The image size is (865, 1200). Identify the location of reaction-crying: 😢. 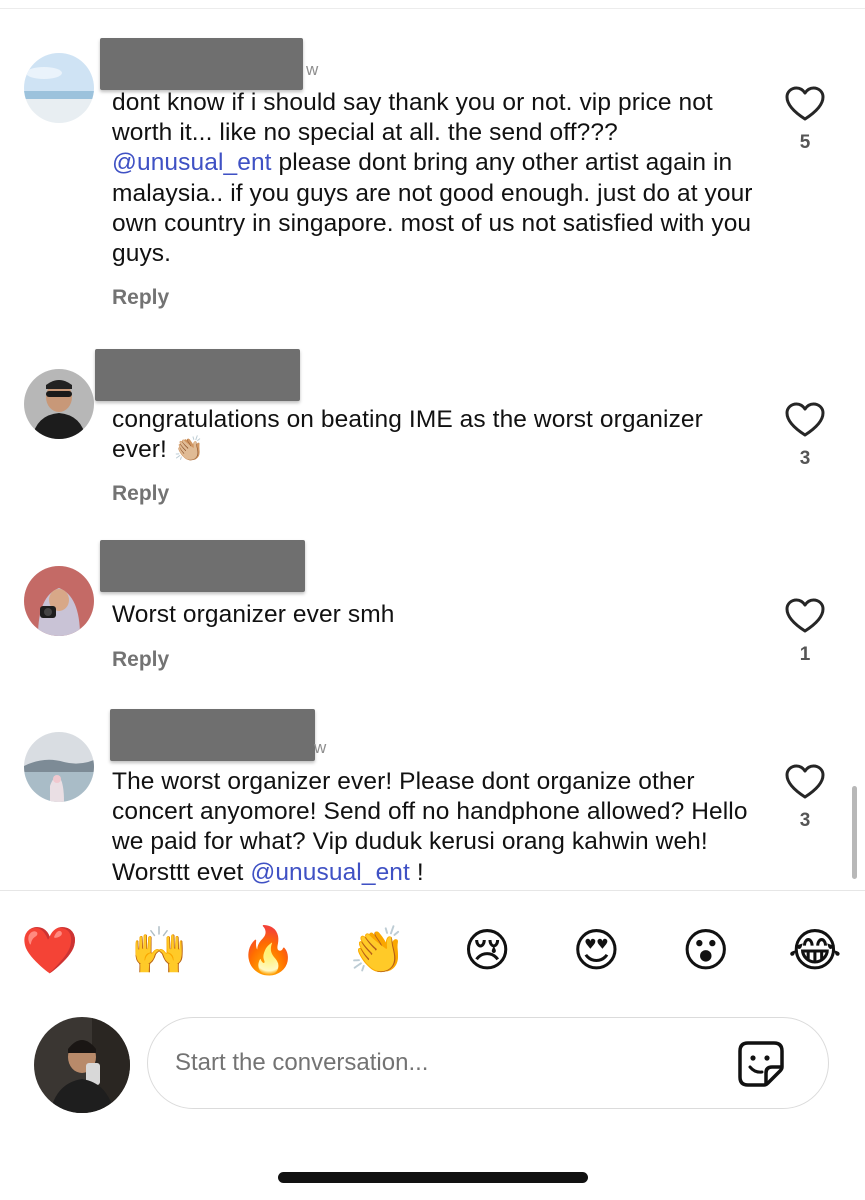
(487, 950).